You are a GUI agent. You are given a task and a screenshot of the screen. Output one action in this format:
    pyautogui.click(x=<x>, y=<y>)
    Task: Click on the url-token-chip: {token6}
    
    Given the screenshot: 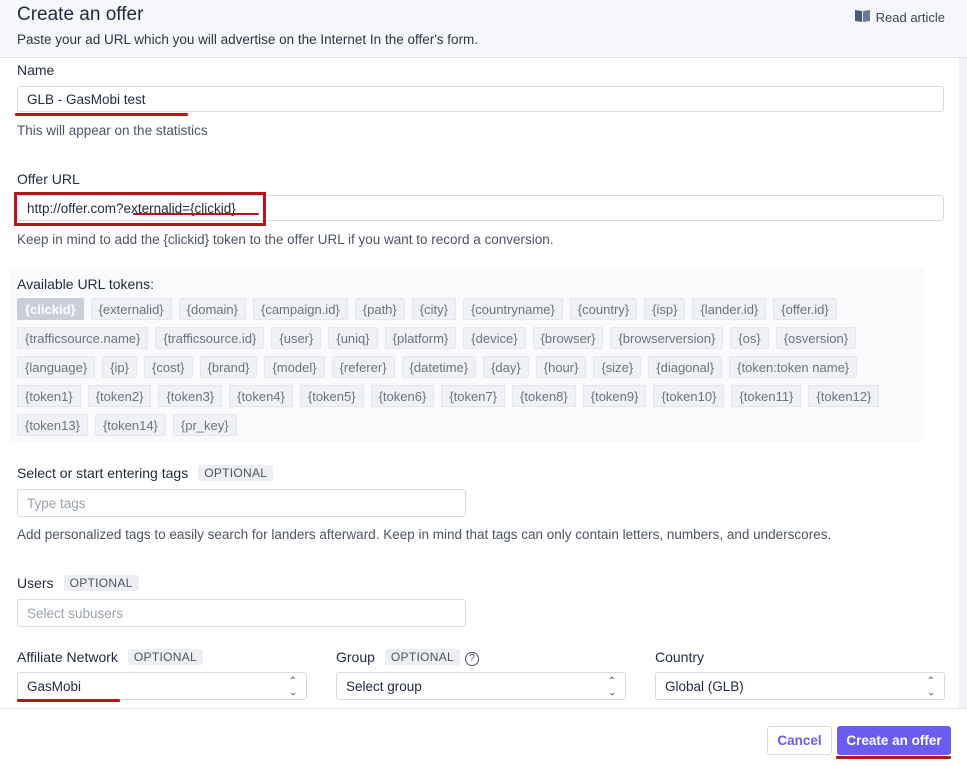 What is the action you would take?
    pyautogui.click(x=402, y=396)
    